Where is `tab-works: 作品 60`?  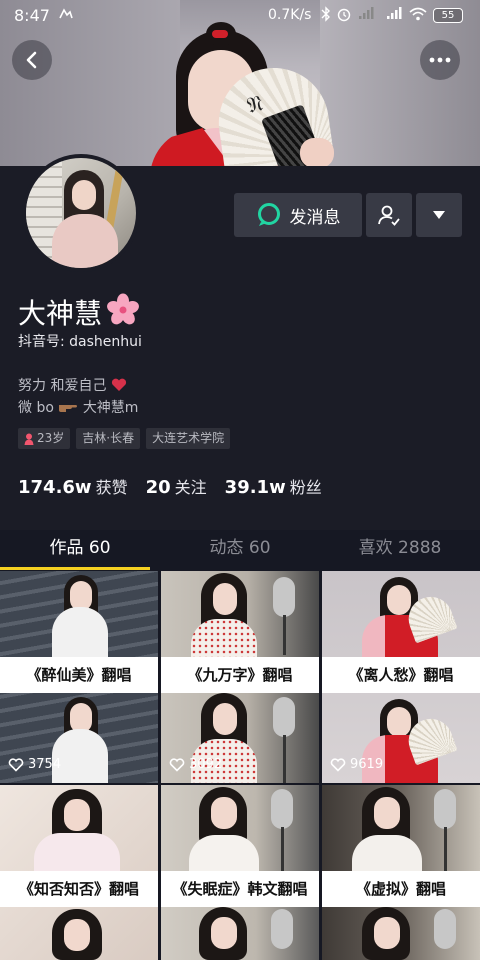
tab-works: 作品 60 is located at coordinates (80, 550).